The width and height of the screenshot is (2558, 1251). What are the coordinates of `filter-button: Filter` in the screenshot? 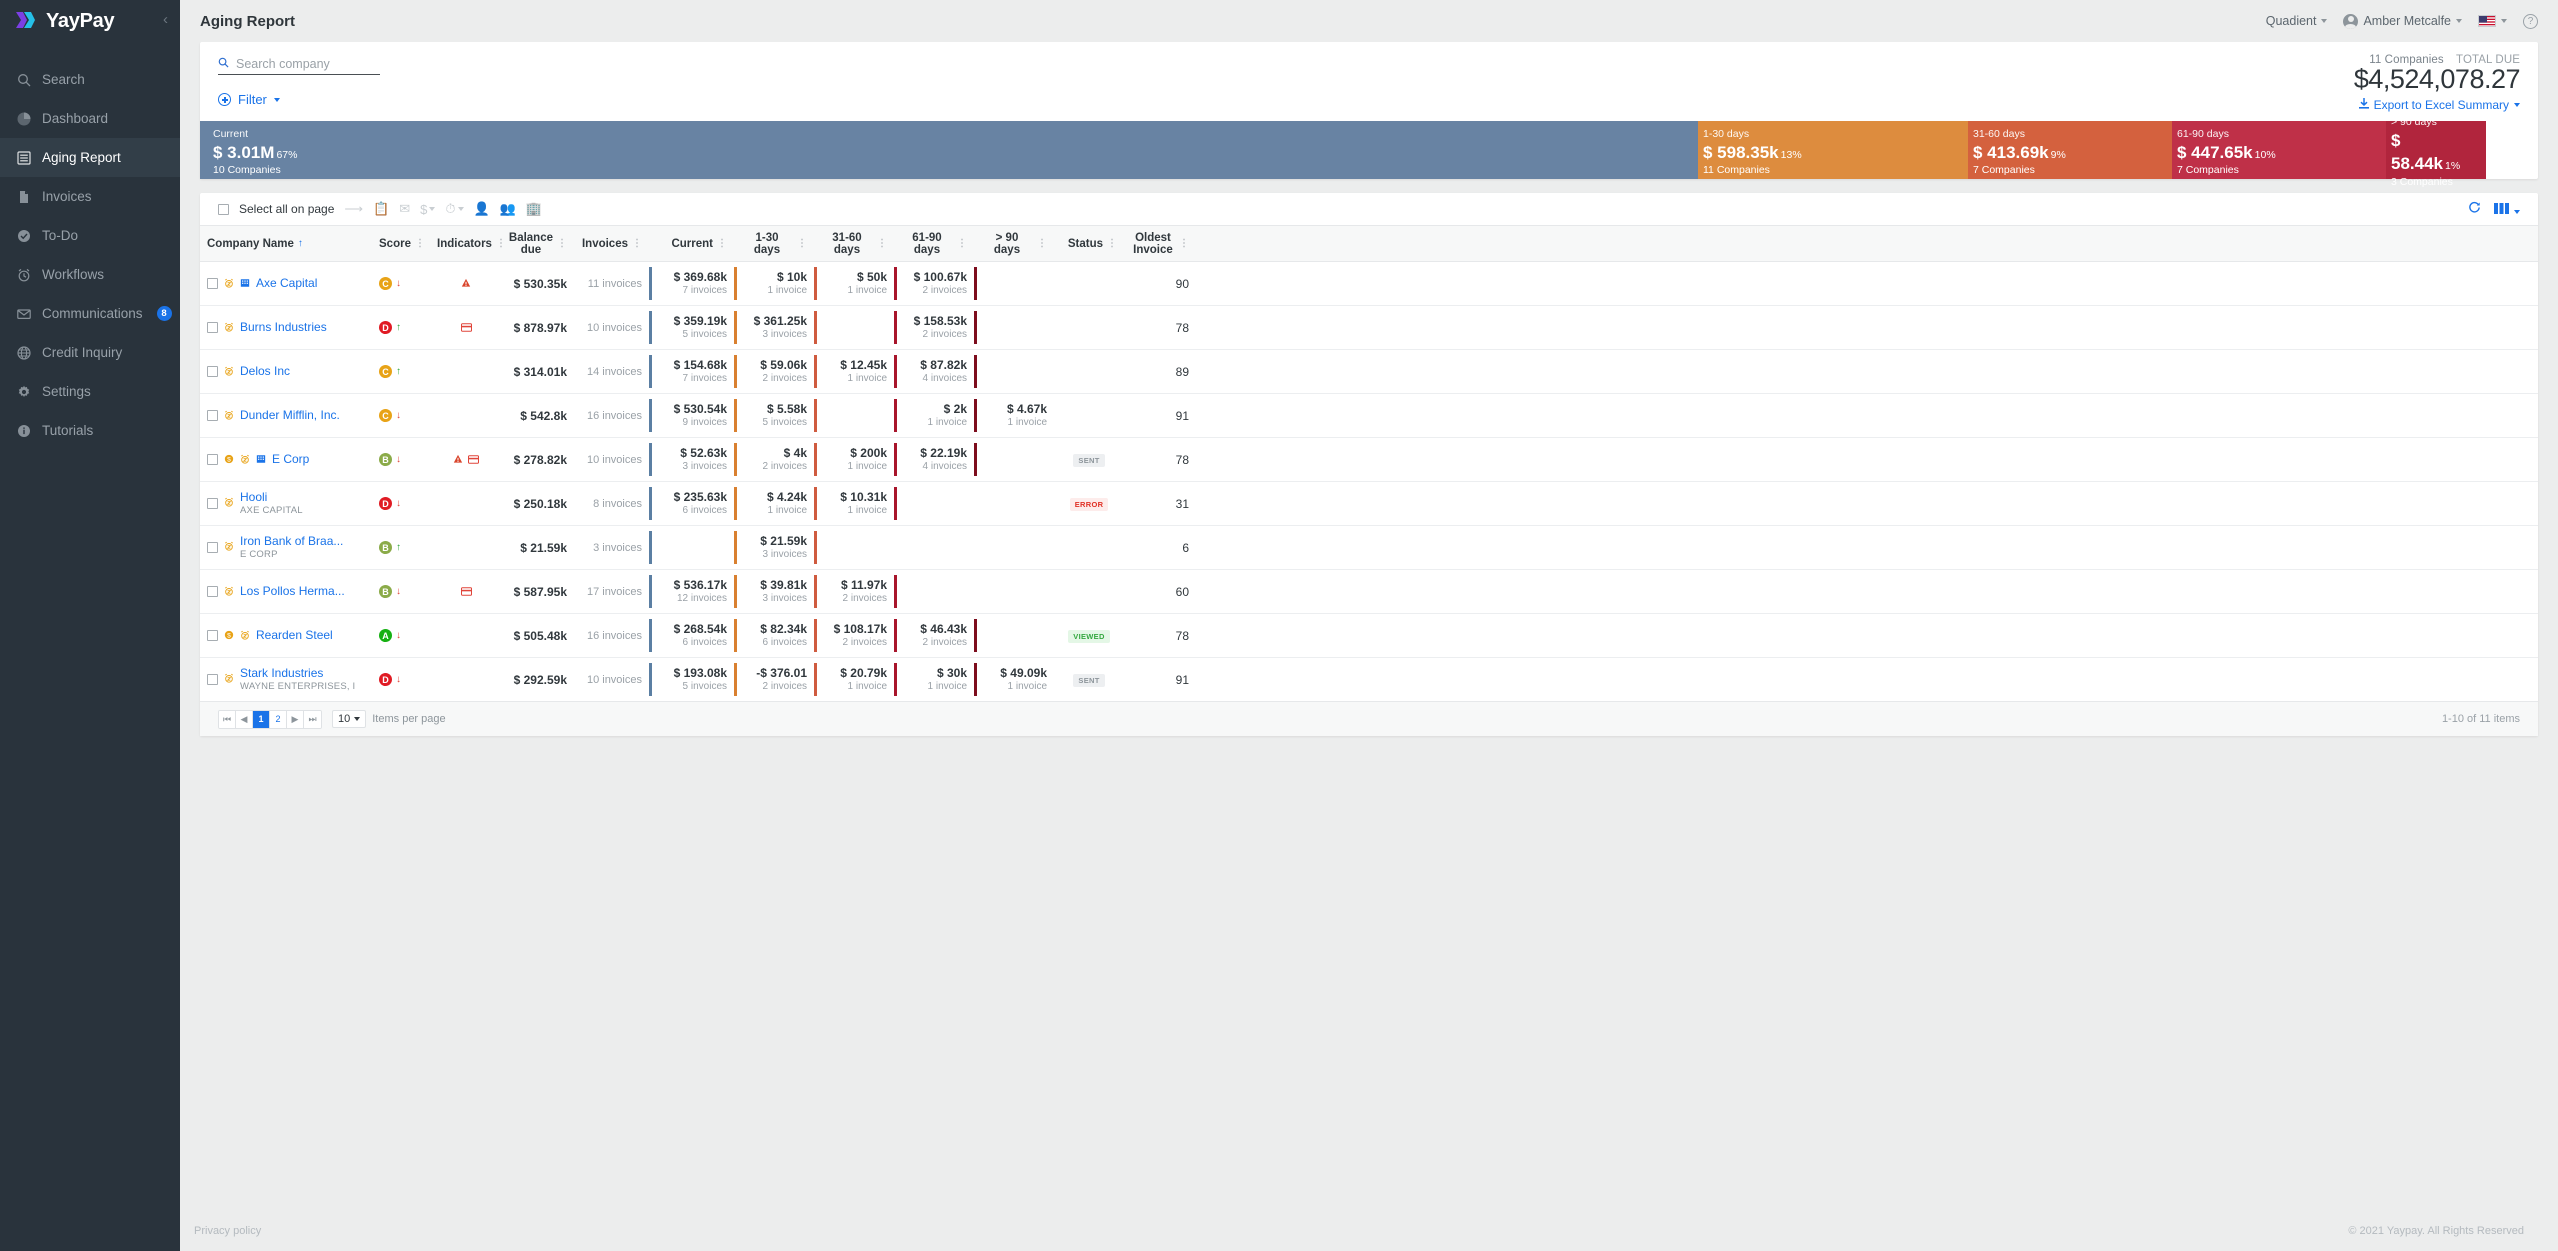 It's located at (1369, 99).